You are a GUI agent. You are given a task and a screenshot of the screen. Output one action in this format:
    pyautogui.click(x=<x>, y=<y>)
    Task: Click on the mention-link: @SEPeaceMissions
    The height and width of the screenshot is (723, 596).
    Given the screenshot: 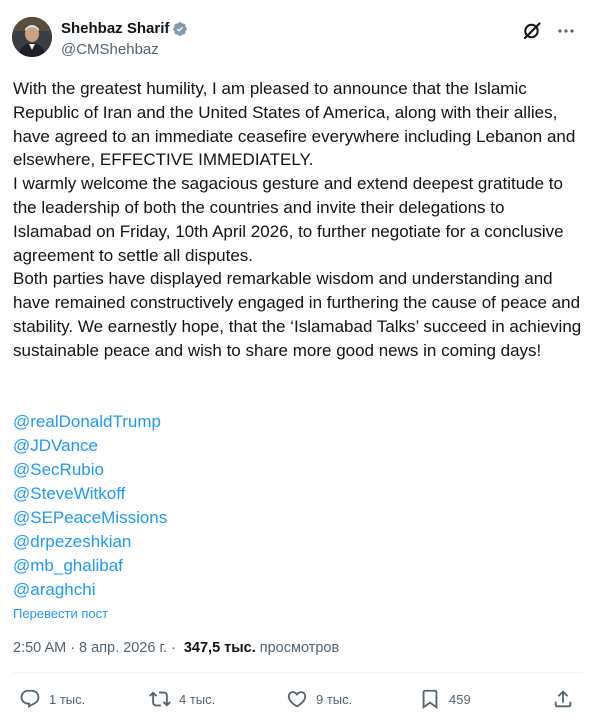 What is the action you would take?
    pyautogui.click(x=90, y=518)
    